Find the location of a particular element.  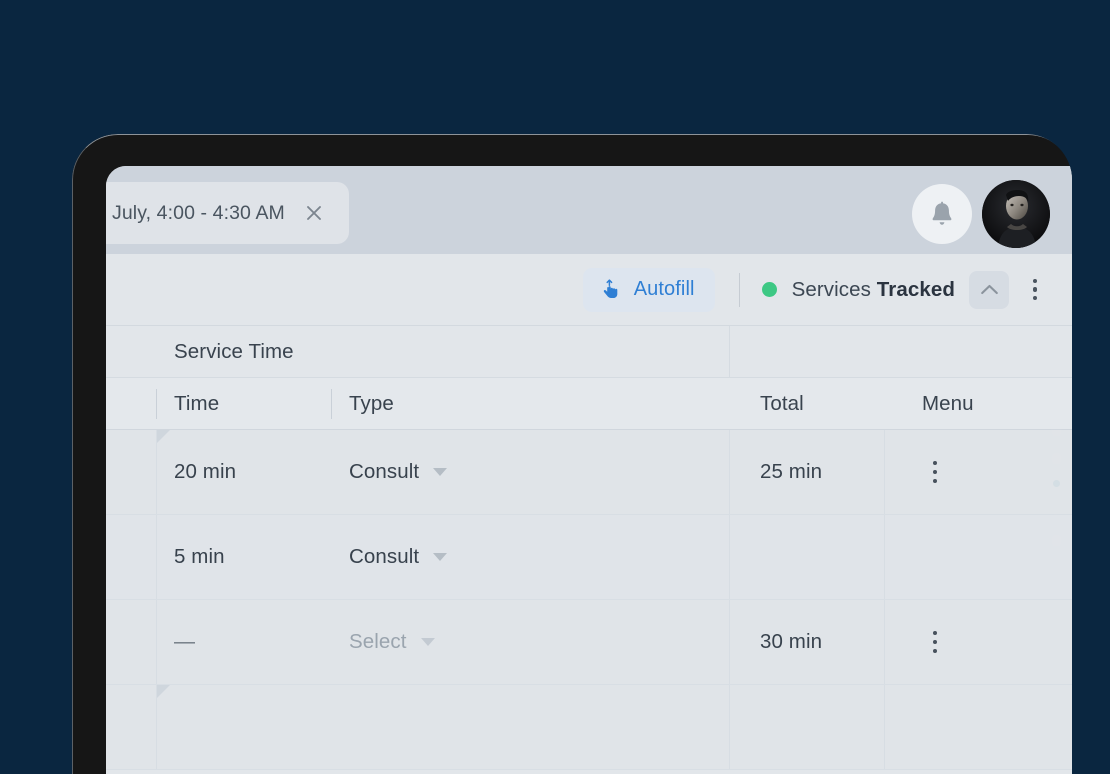

cell-total: 30 min is located at coordinates (806, 642).